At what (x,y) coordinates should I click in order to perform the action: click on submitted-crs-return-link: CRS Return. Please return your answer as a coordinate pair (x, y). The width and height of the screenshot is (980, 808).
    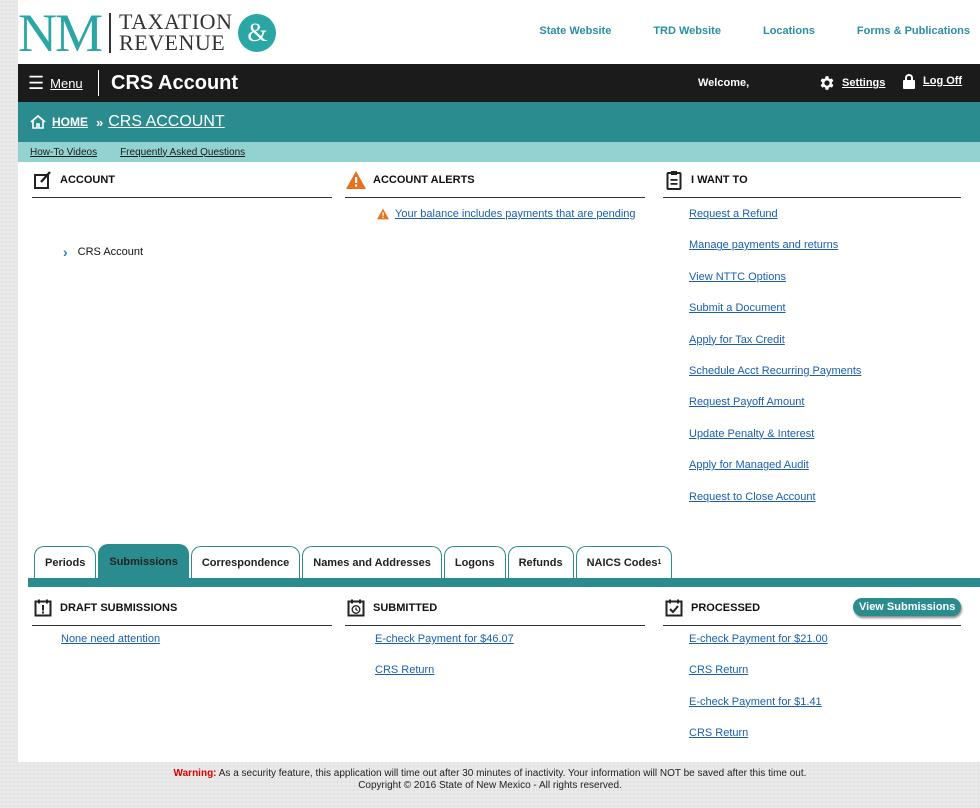
    Looking at the image, I should click on (404, 670).